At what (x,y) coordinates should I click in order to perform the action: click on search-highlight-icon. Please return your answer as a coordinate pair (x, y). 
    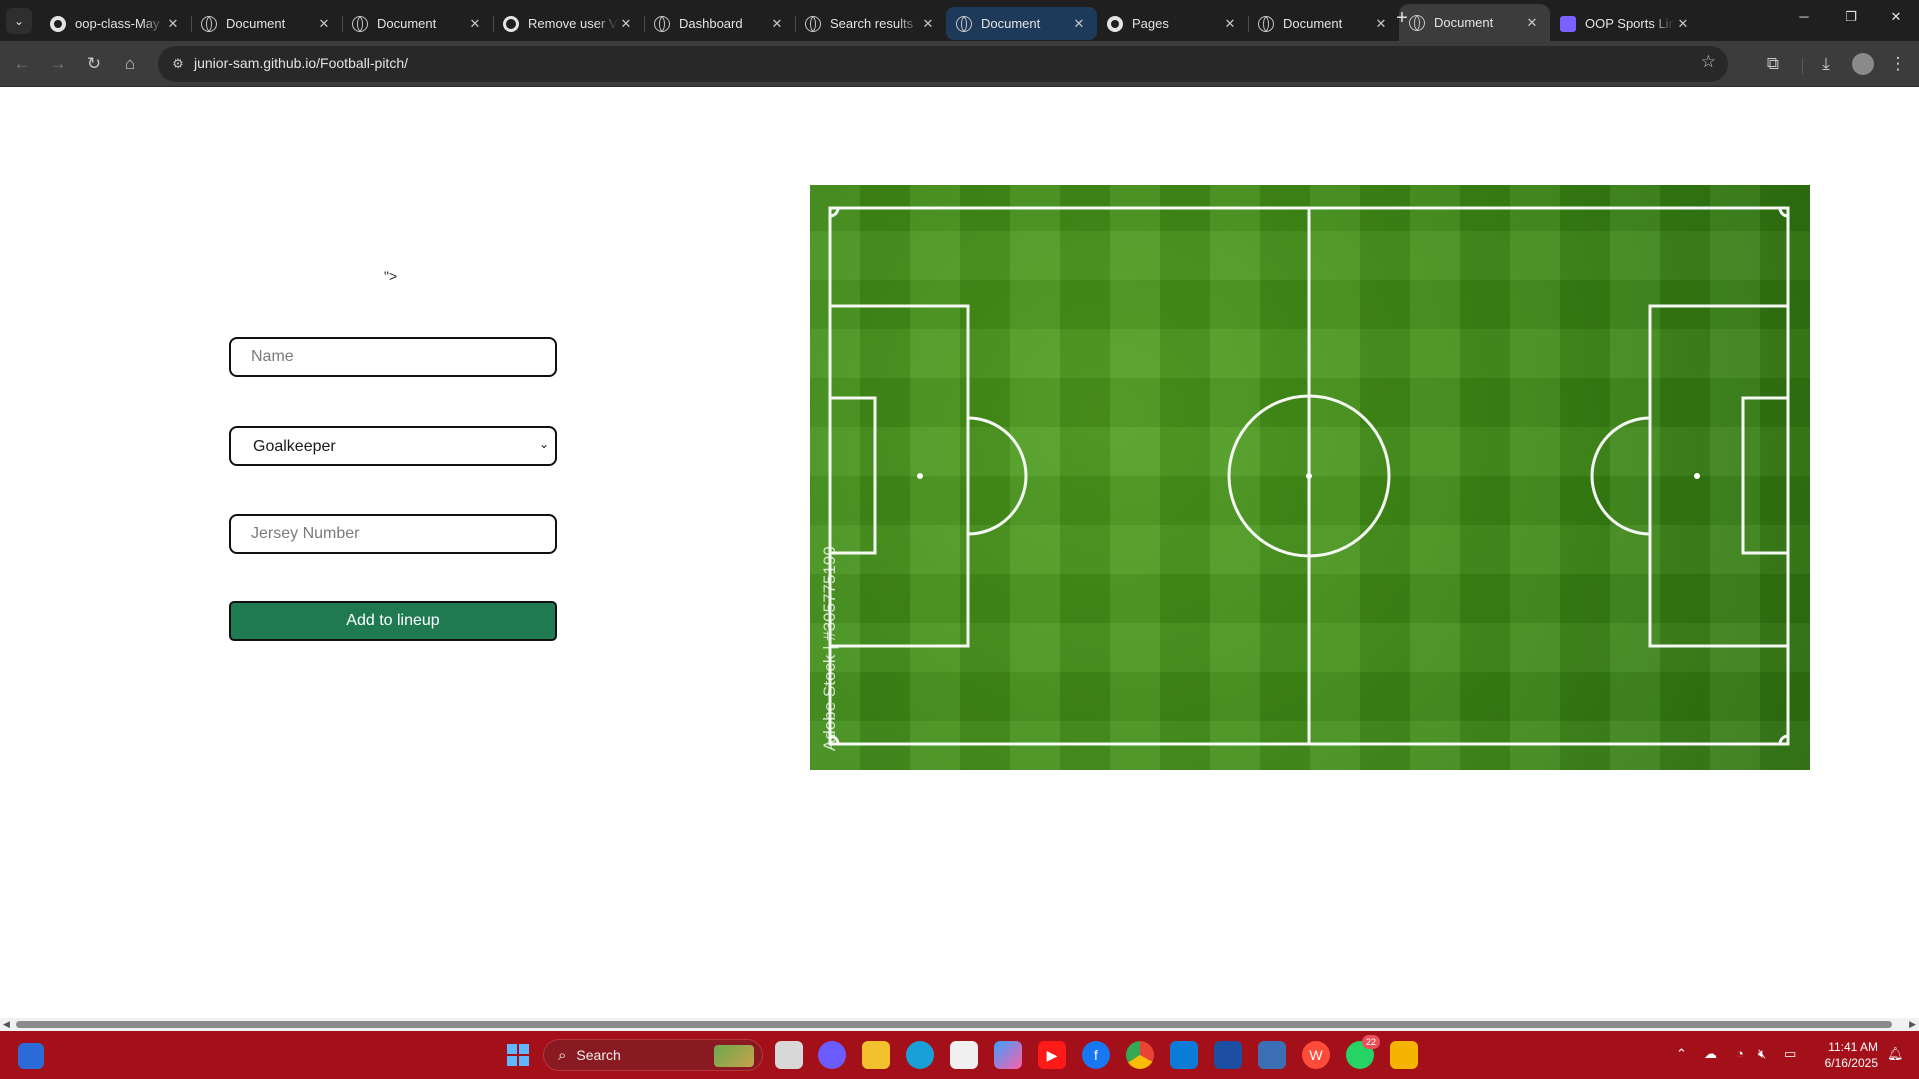
    Looking at the image, I should click on (734, 1056).